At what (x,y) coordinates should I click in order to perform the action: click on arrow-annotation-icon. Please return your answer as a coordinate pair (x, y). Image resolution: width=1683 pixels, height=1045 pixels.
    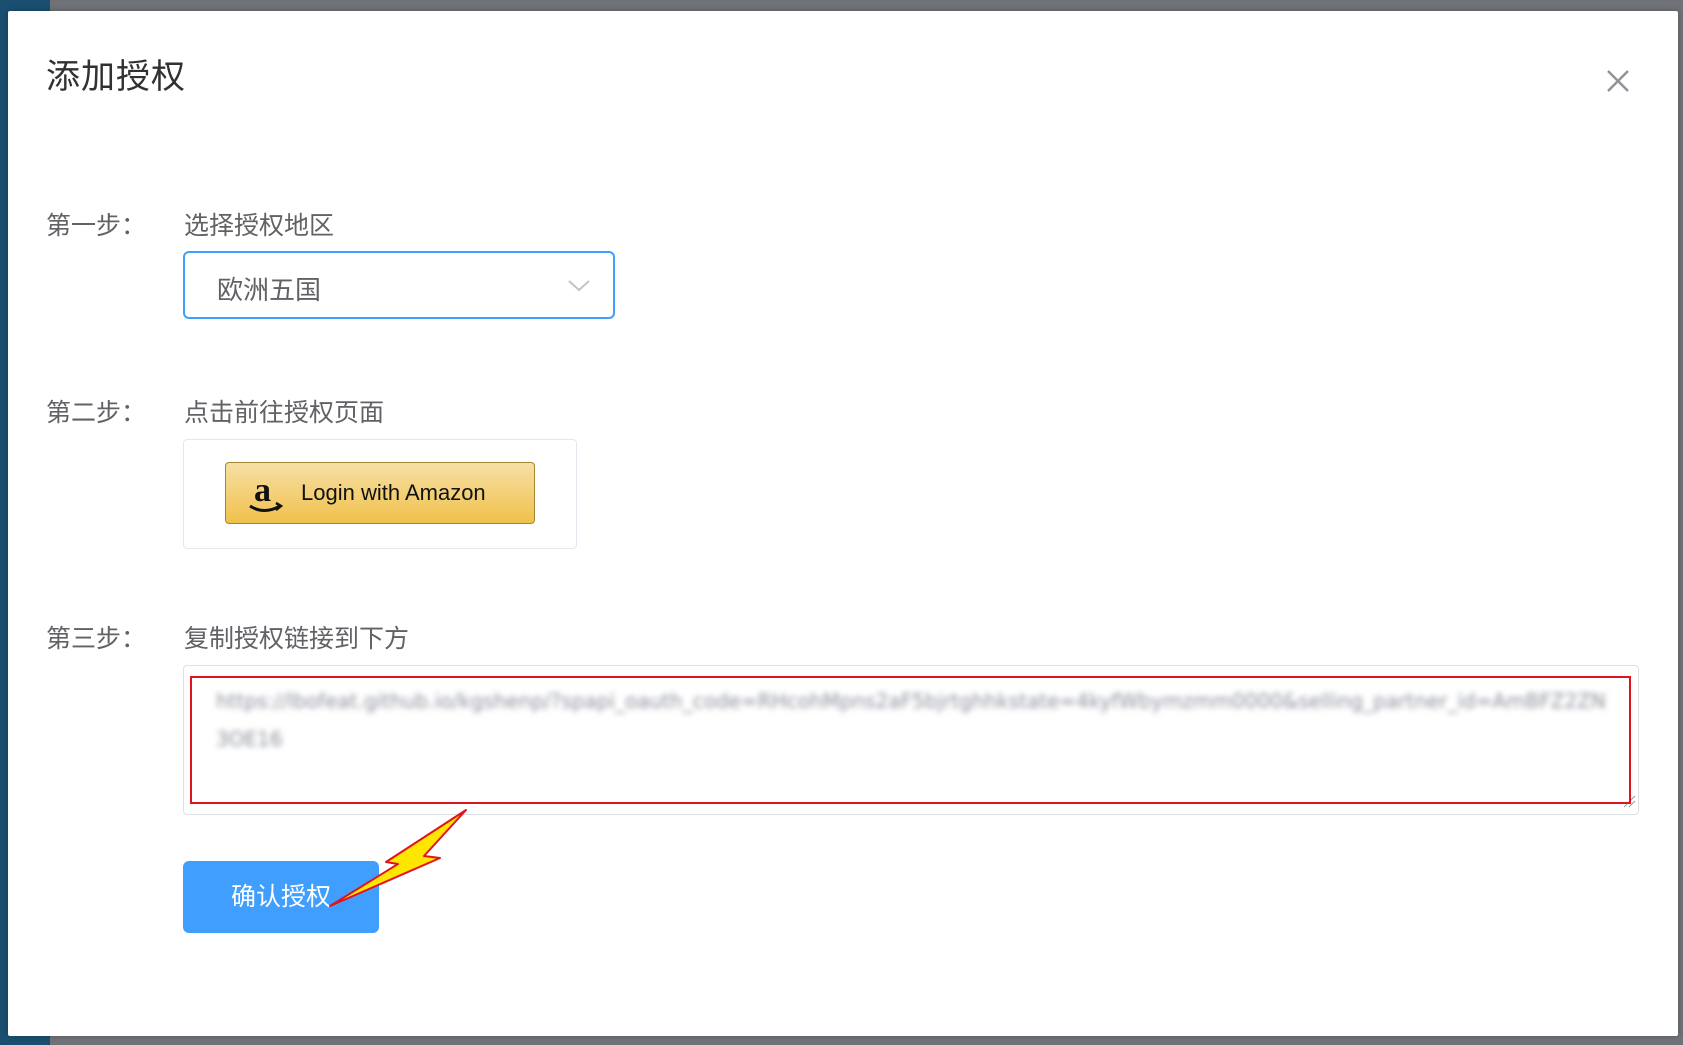
    Looking at the image, I should click on (398, 858).